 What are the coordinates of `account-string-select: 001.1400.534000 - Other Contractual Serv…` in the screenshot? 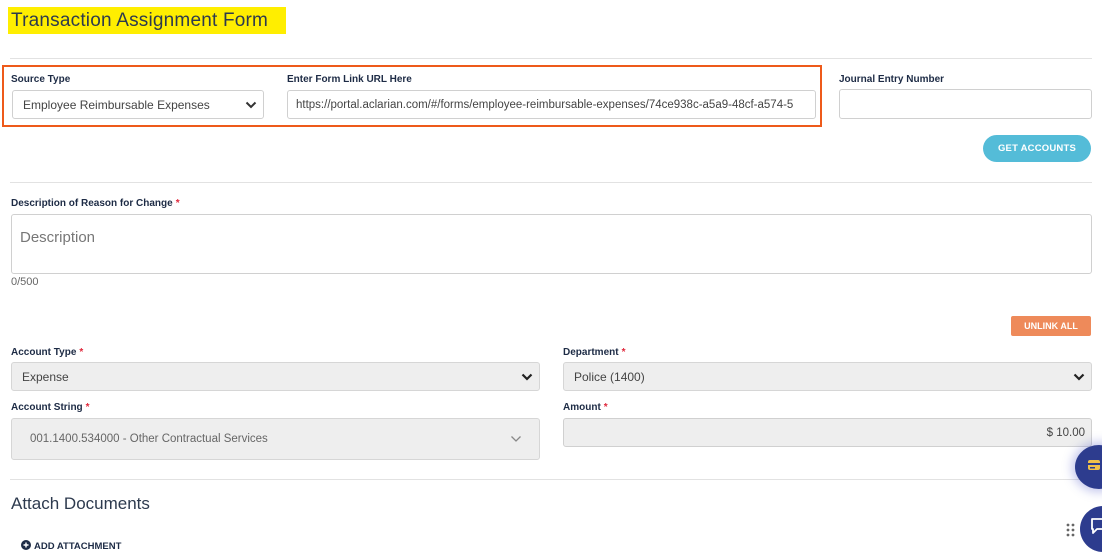 It's located at (275, 439).